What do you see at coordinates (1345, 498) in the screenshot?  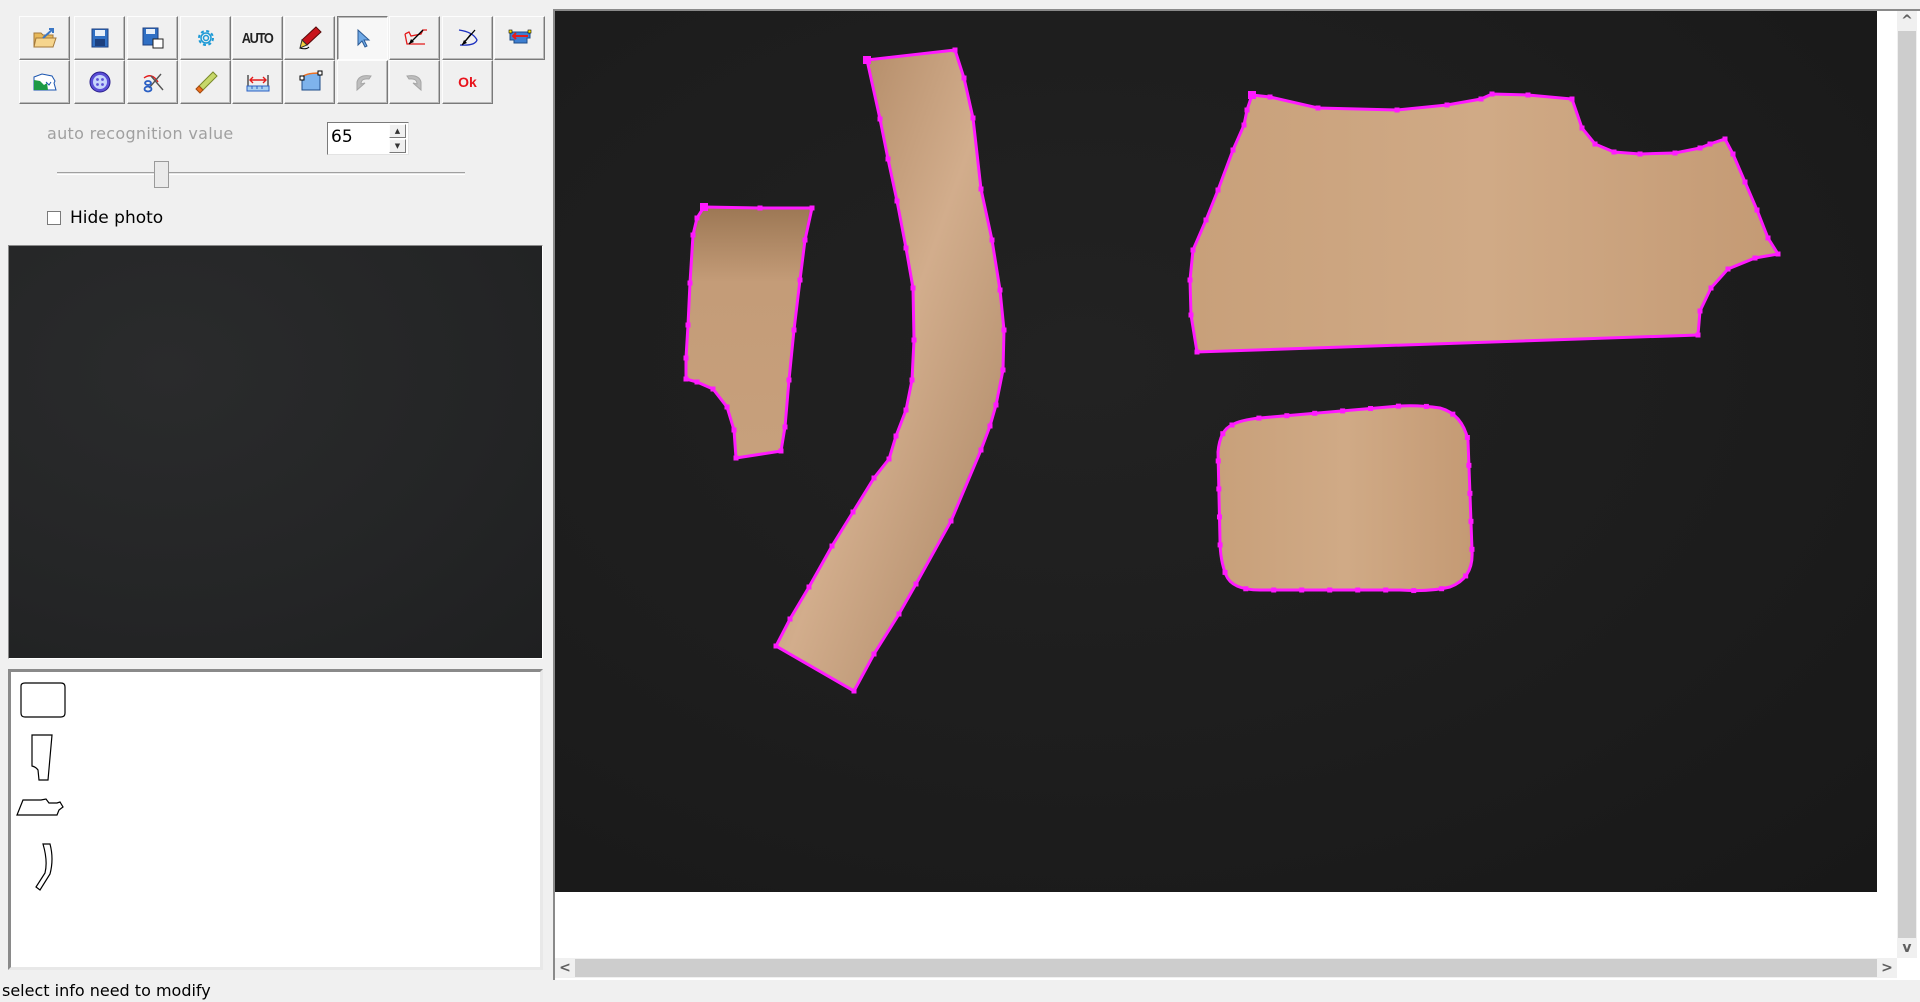 I see `rounded-rectangle-piece` at bounding box center [1345, 498].